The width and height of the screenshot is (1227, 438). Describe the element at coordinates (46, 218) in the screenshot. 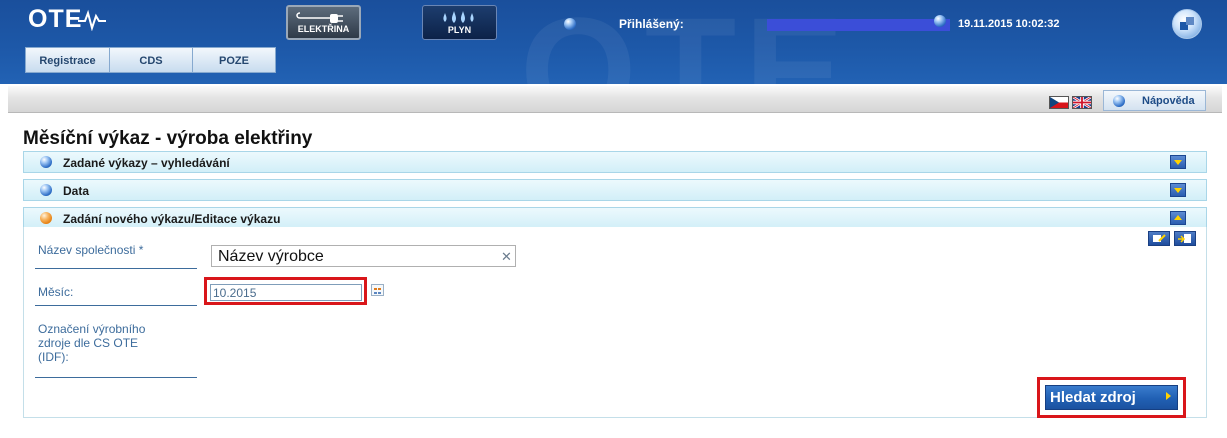

I see `section-active-orb-icon` at that location.